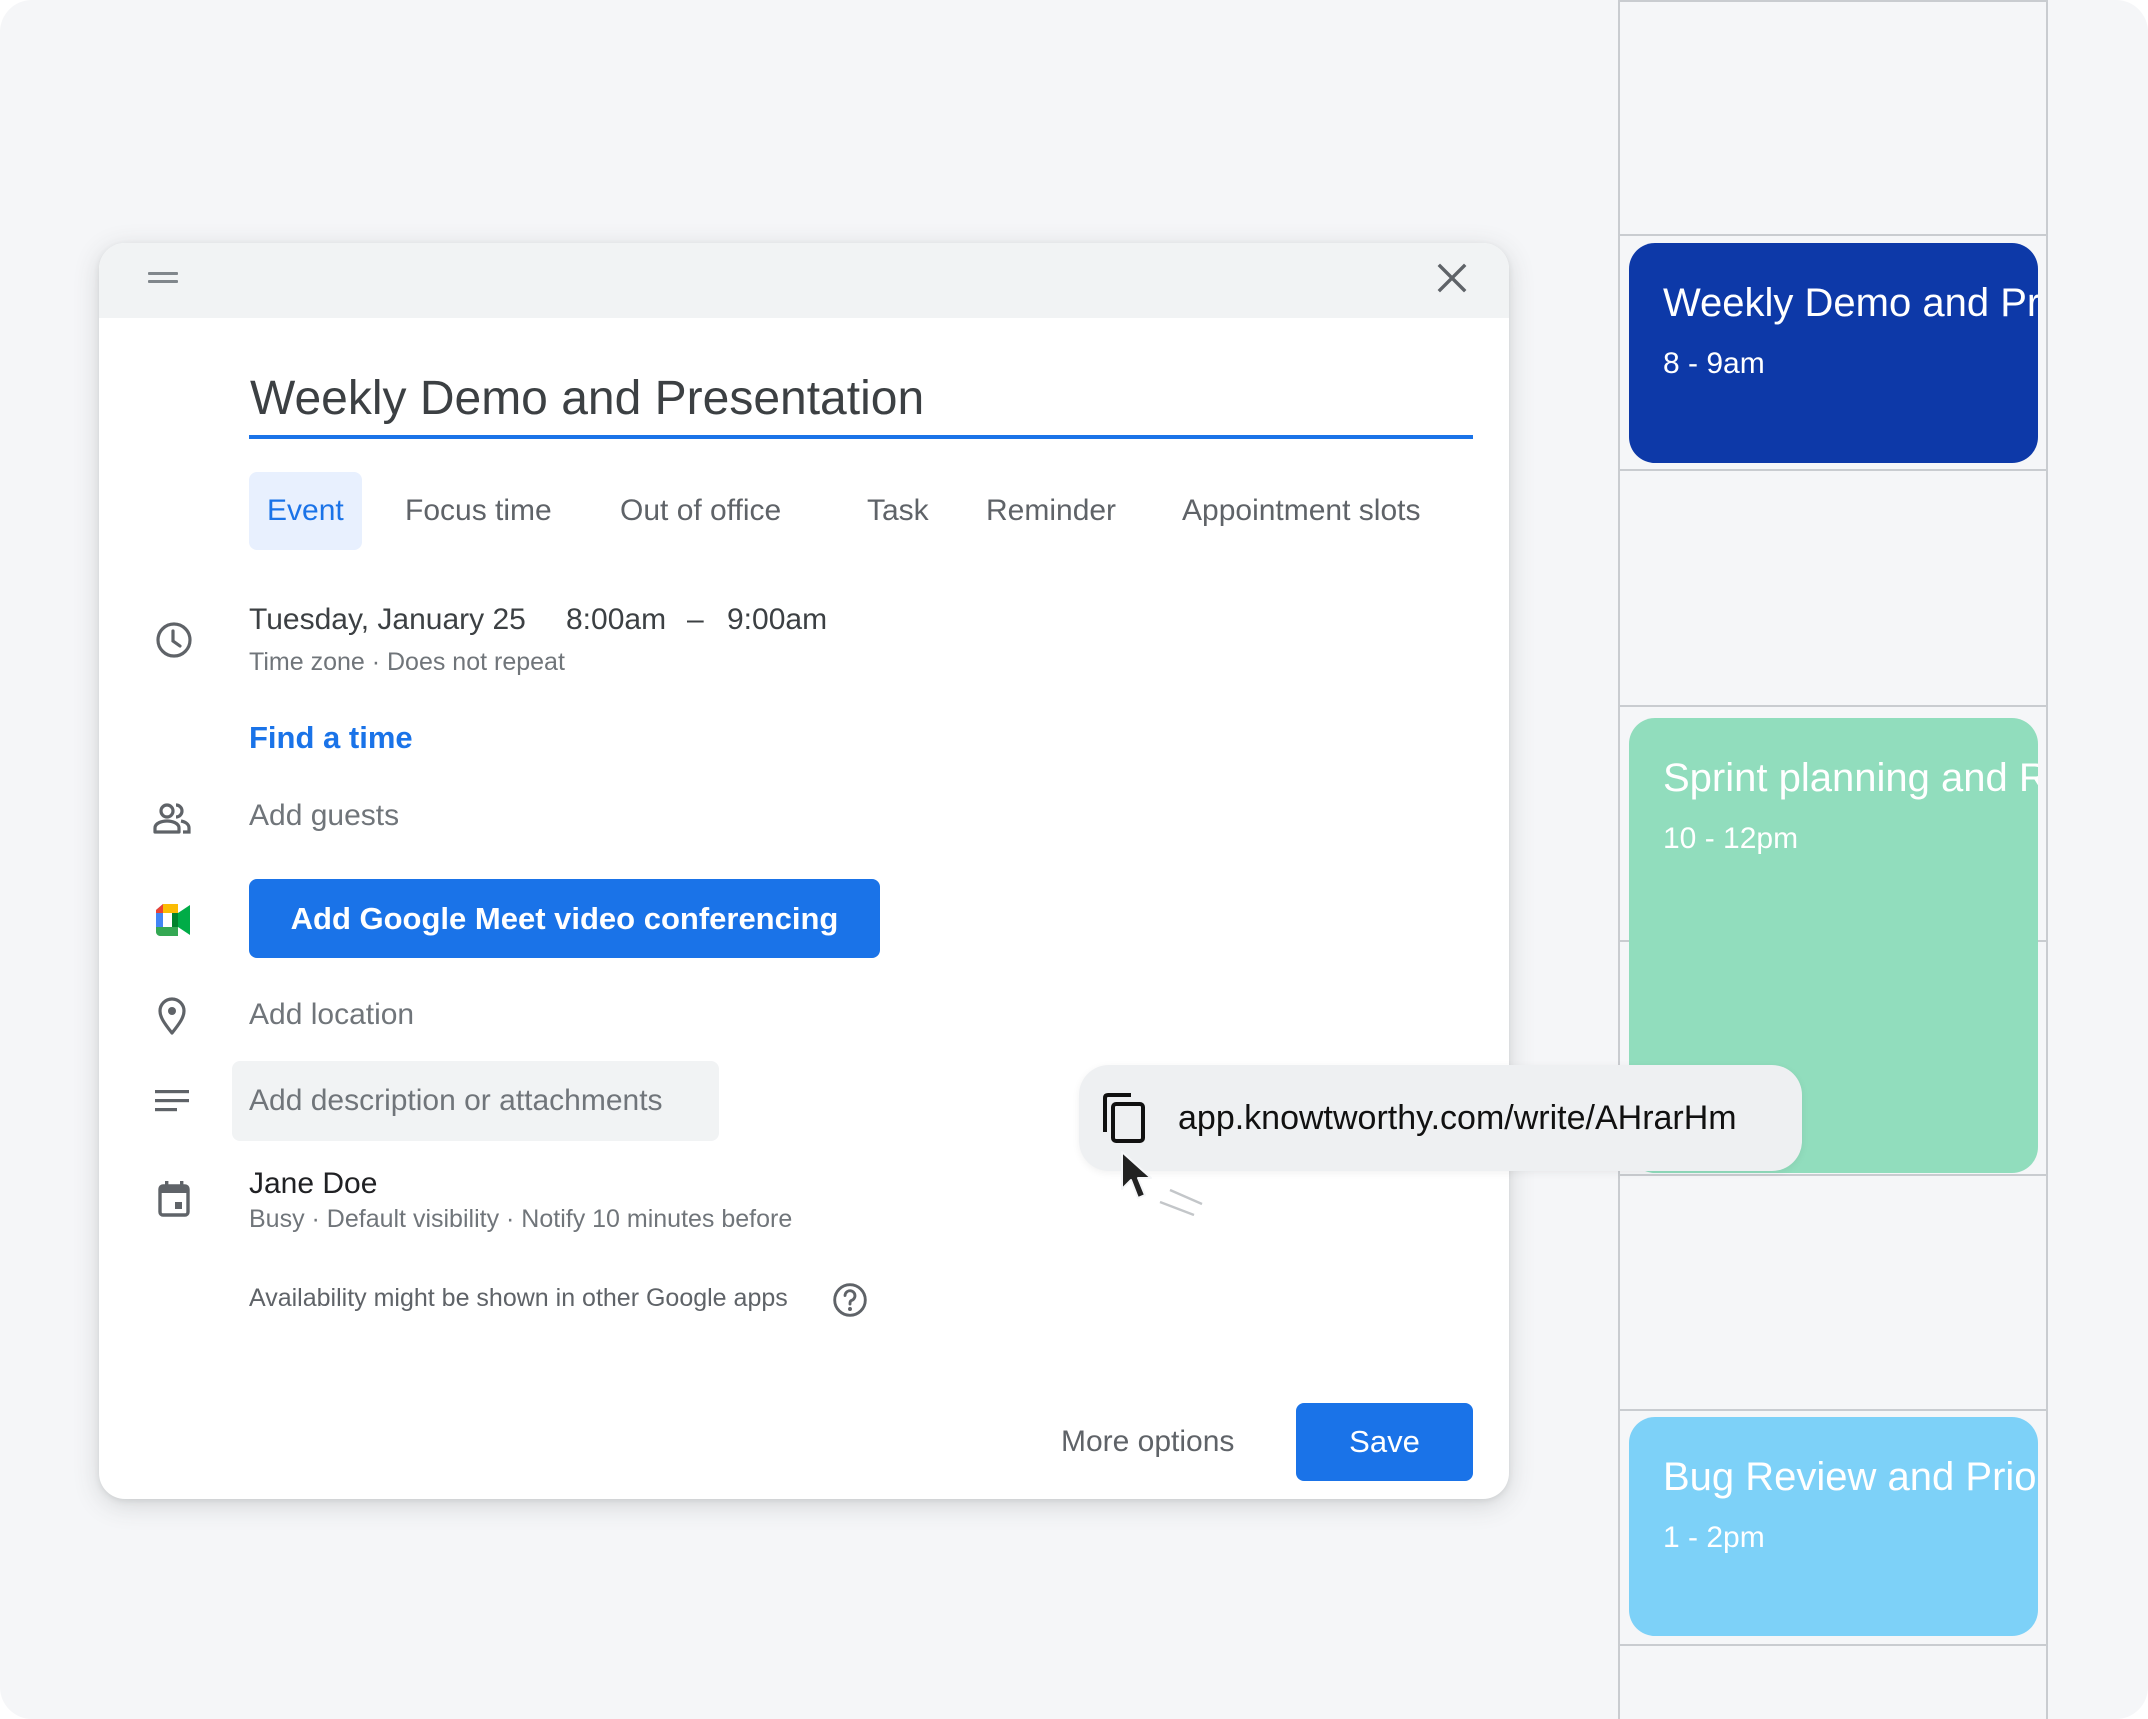 The image size is (2148, 1719). Describe the element at coordinates (616, 620) in the screenshot. I see `event-start-time: 8:00am` at that location.